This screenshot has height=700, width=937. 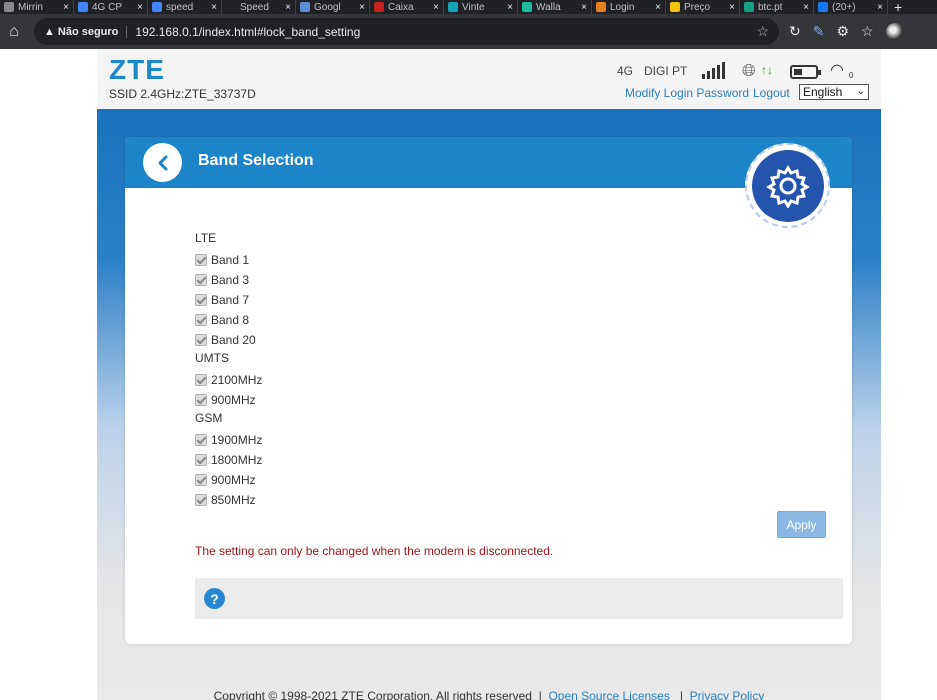 What do you see at coordinates (212, 358) in the screenshot?
I see `band-group-label: UMTS` at bounding box center [212, 358].